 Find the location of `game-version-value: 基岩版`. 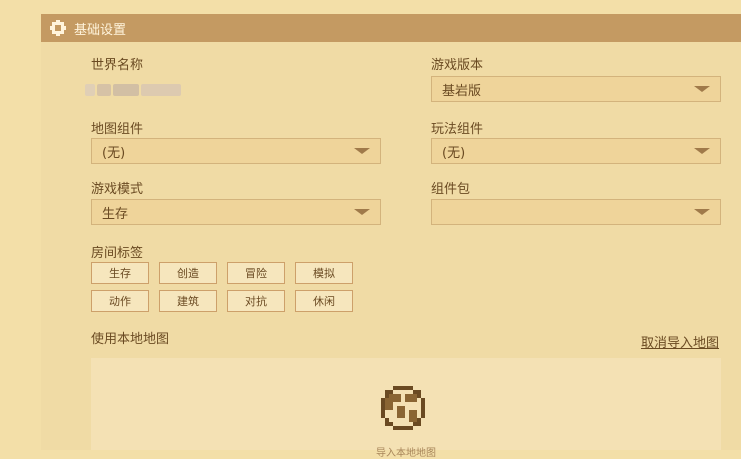

game-version-value: 基岩版 is located at coordinates (462, 91).